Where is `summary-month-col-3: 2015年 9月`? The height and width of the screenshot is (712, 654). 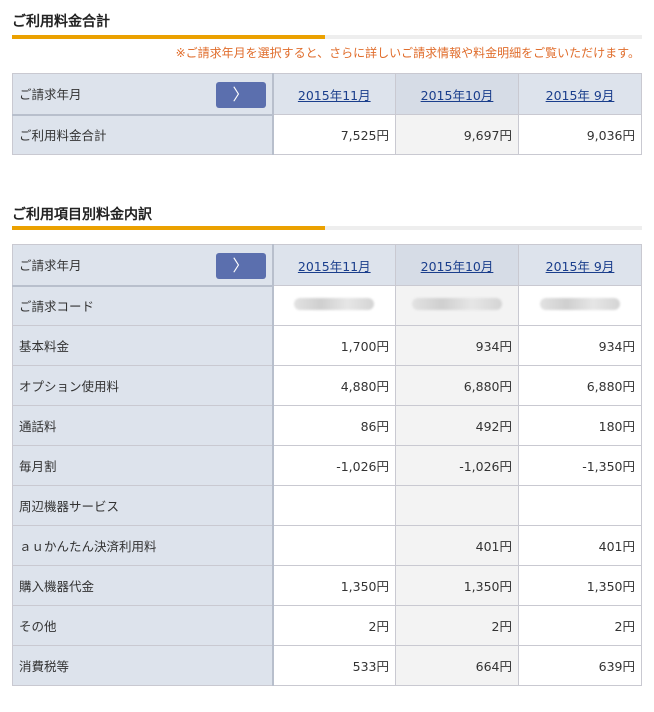 summary-month-col-3: 2015年 9月 is located at coordinates (580, 94).